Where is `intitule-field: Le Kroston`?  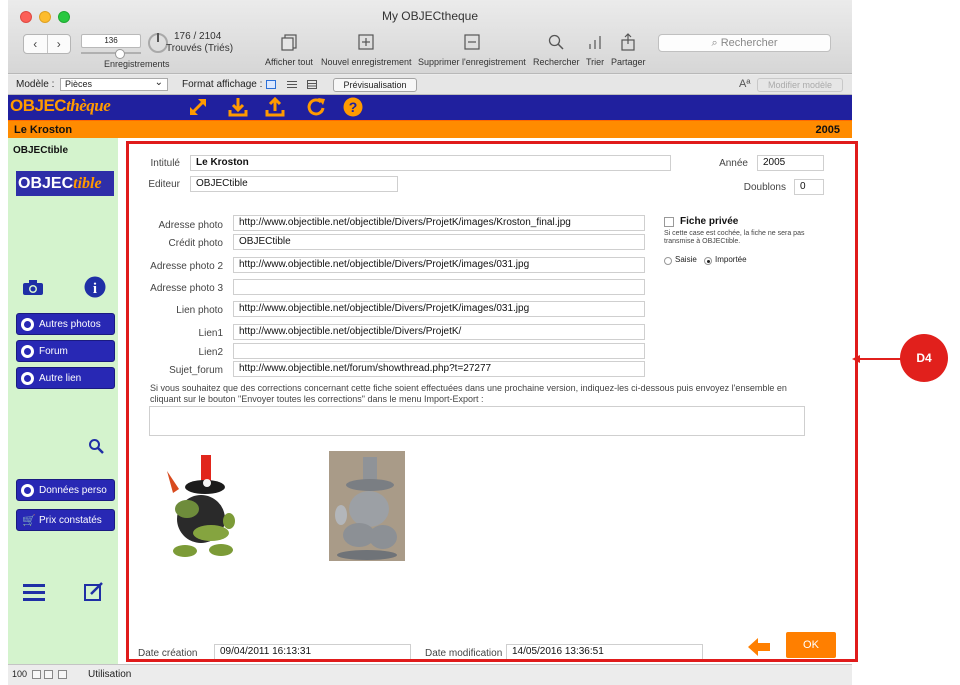 intitule-field: Le Kroston is located at coordinates (430, 163).